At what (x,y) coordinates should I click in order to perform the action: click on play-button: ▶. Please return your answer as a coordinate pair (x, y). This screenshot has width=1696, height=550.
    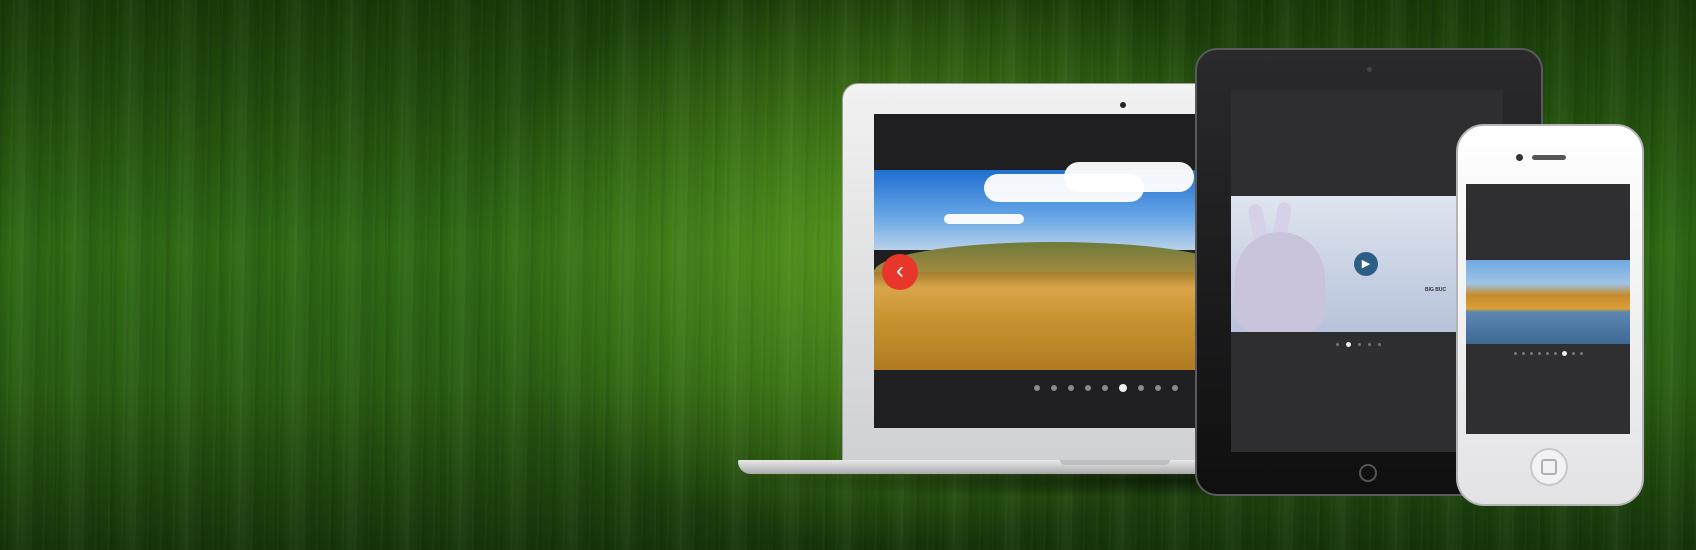
    Looking at the image, I should click on (1366, 264).